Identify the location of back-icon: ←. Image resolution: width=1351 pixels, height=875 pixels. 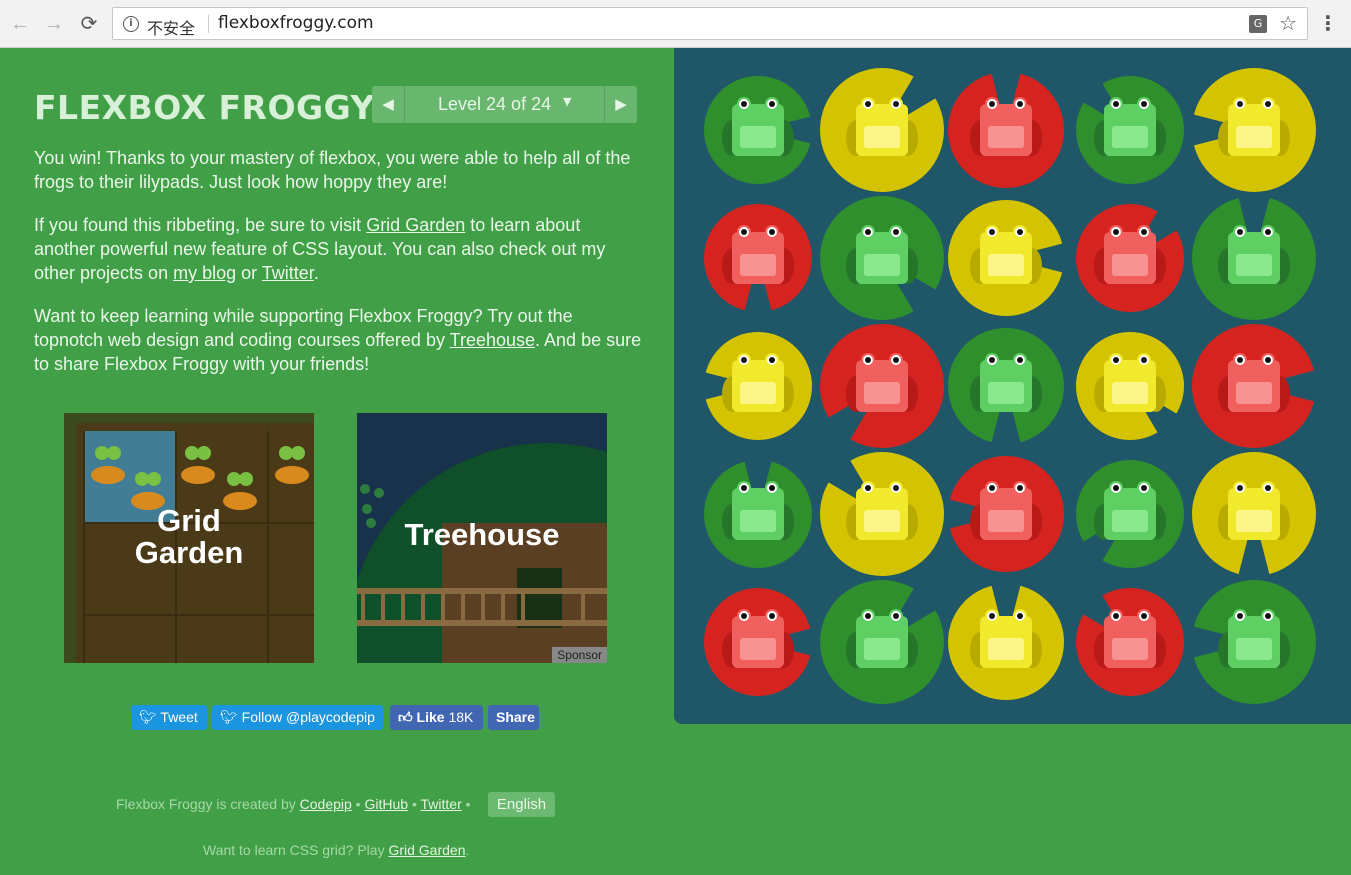
(20, 24).